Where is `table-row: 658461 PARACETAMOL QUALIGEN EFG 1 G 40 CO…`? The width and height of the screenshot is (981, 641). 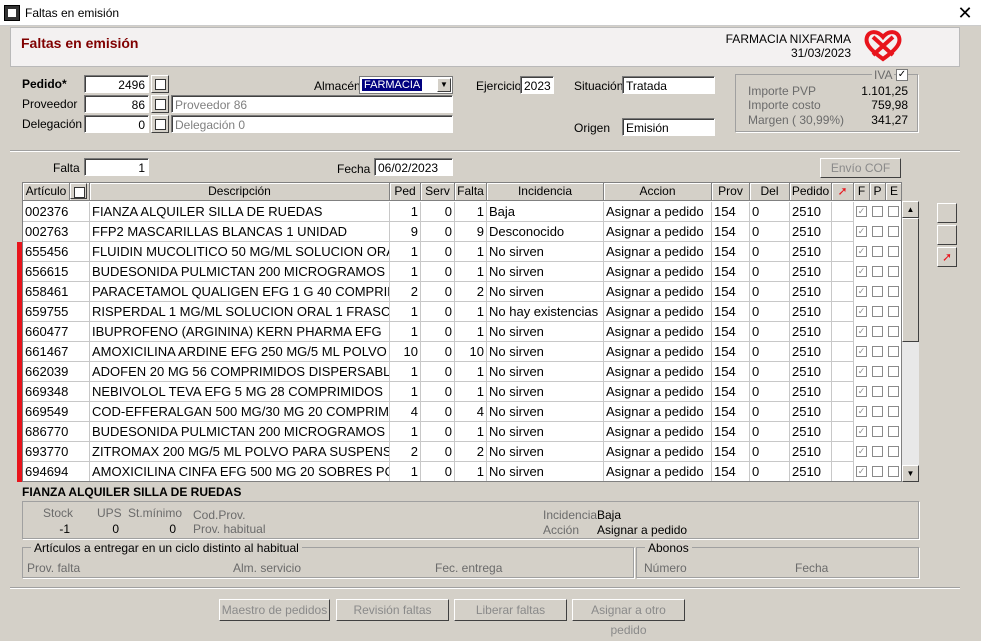
table-row: 658461 PARACETAMOL QUALIGEN EFG 1 G 40 CO… is located at coordinates (462, 292).